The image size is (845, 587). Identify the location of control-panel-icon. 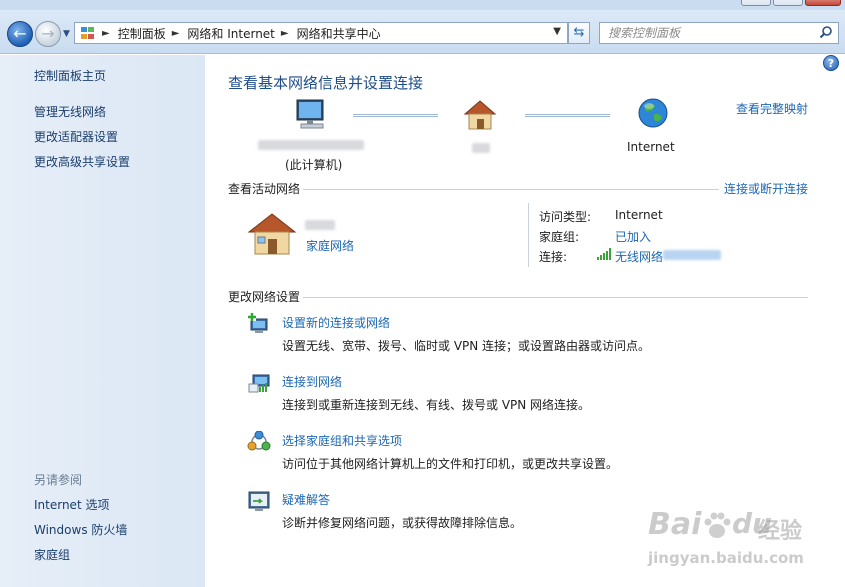
(88, 33).